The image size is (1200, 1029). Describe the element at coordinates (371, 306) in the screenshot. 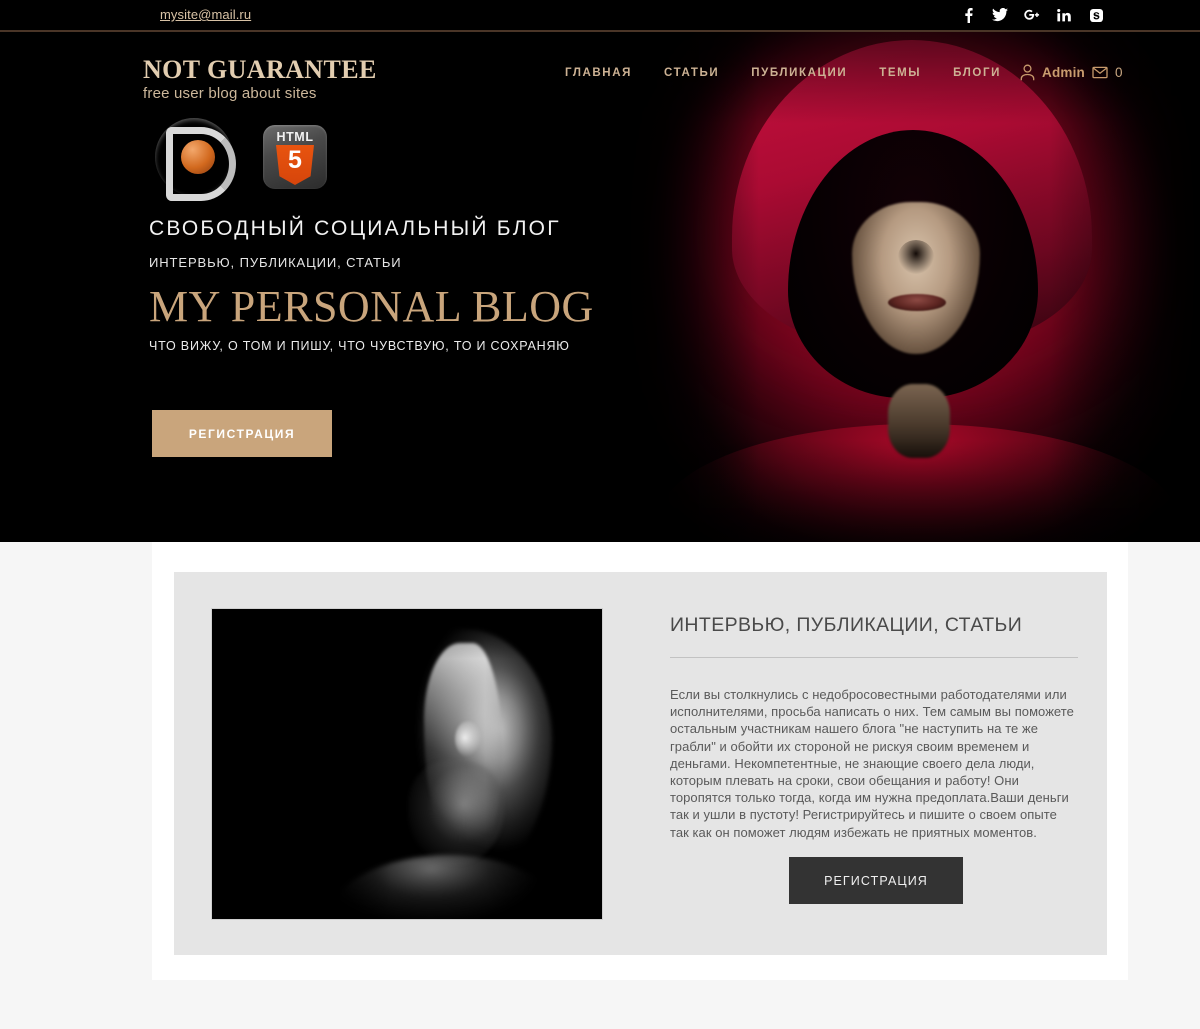

I see `hero-title: MY PERSONAL BLOG` at that location.